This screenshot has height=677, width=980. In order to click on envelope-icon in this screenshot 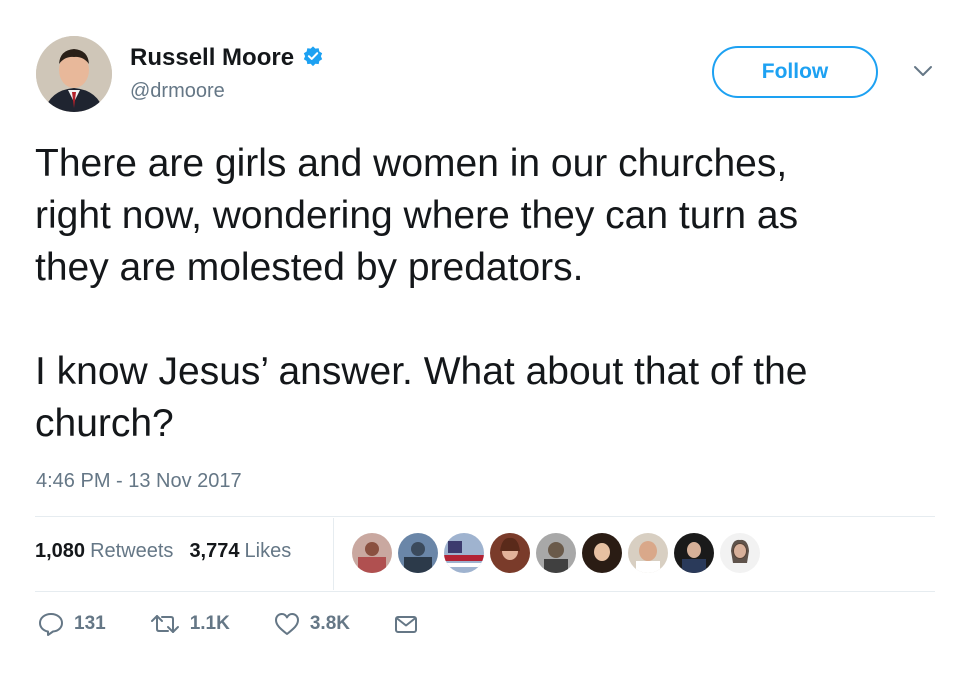, I will do `click(406, 624)`.